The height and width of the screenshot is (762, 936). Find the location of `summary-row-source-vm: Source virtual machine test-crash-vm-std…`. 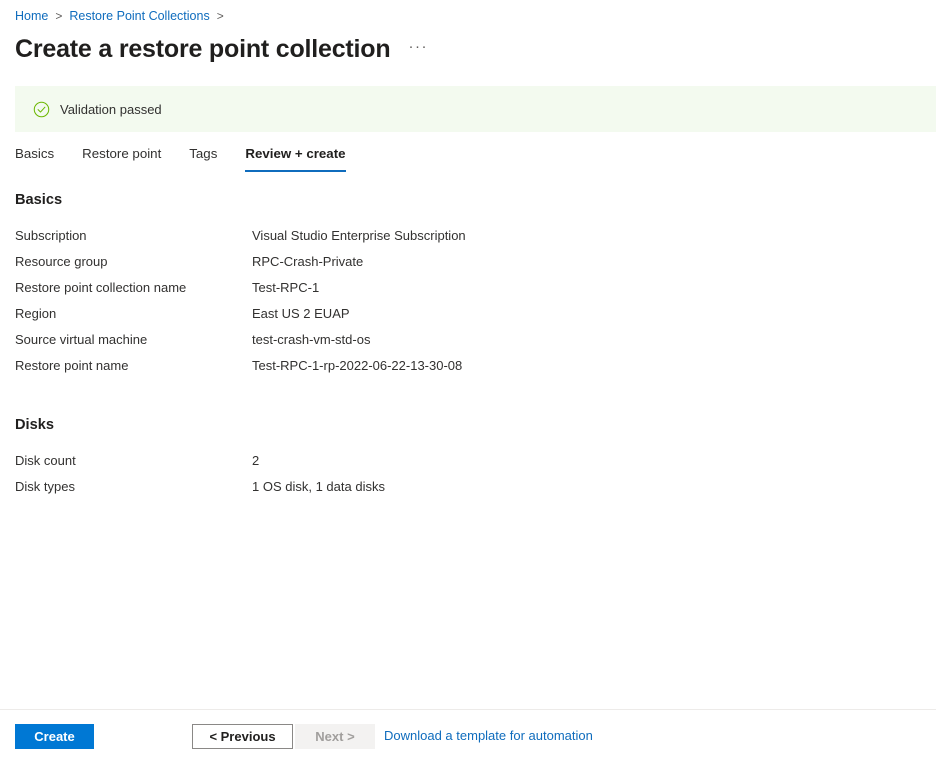

summary-row-source-vm: Source virtual machine test-crash-vm-std… is located at coordinates (468, 344).